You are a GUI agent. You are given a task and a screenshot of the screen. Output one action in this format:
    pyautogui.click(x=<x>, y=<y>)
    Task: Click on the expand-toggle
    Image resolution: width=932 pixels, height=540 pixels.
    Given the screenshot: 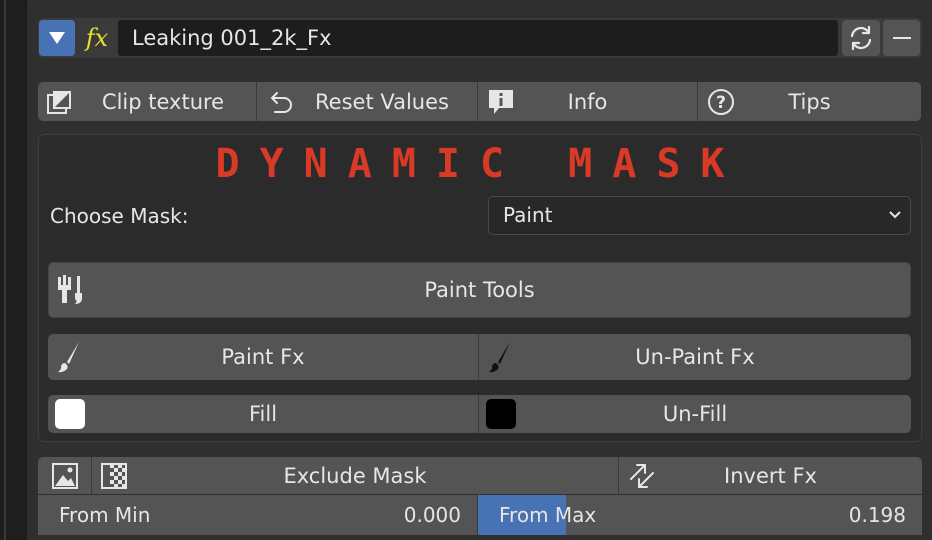 What is the action you would take?
    pyautogui.click(x=57, y=38)
    